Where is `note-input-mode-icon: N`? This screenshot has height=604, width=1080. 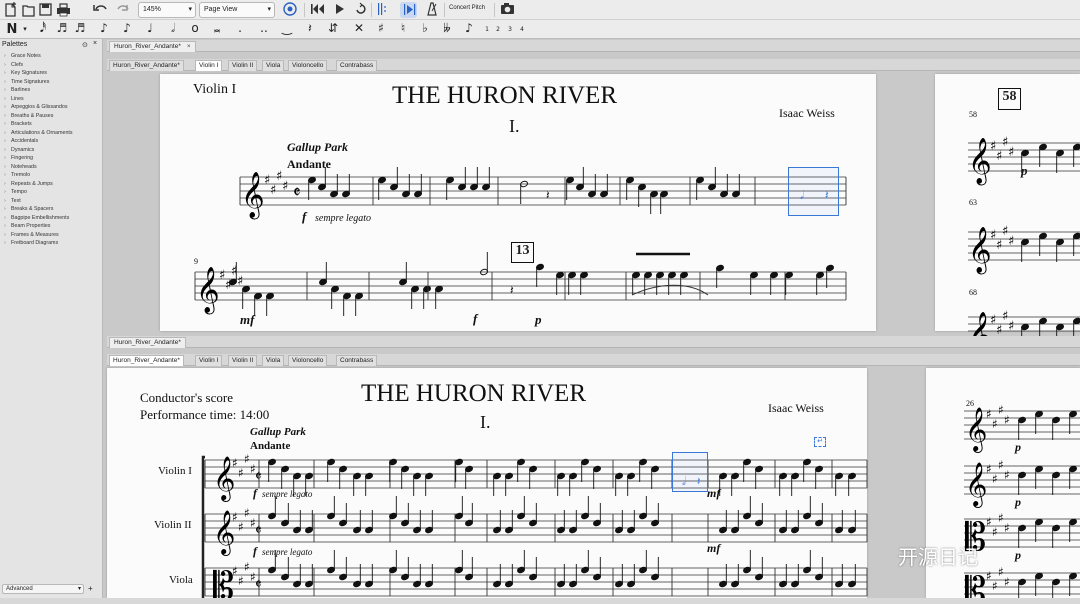 note-input-mode-icon: N is located at coordinates (12, 29).